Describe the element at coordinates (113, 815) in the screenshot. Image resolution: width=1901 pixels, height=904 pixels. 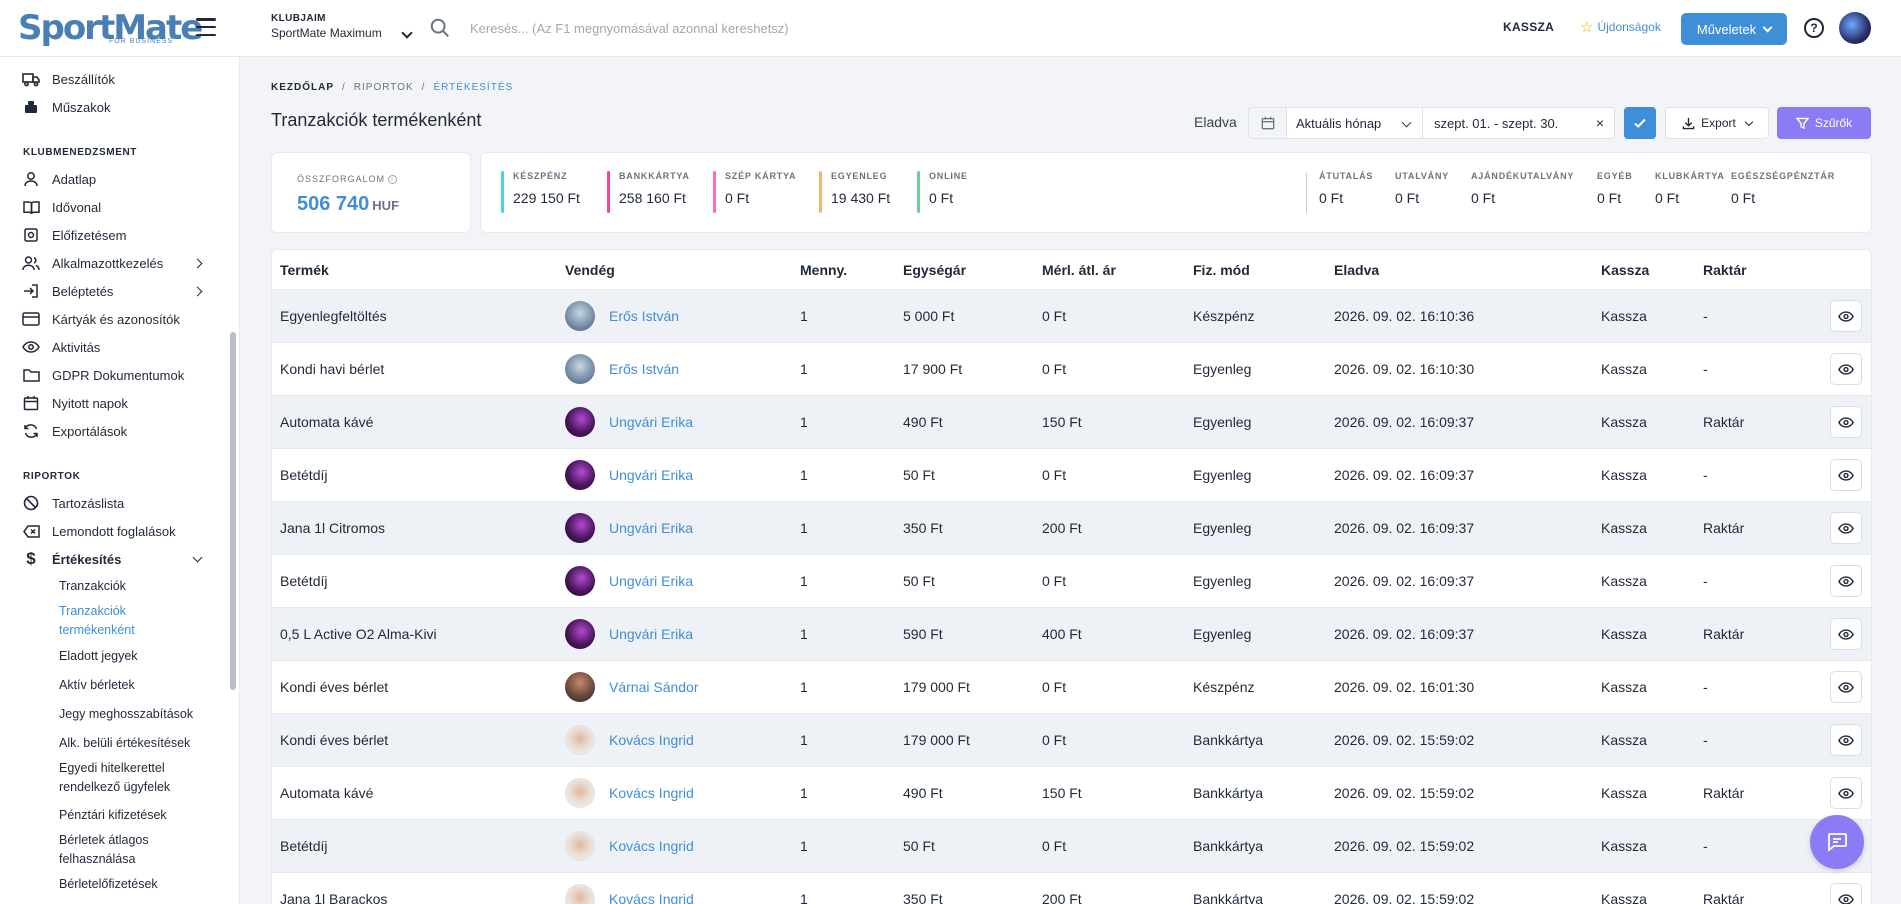
I see `sidebar-subitem-cash-payouts: Pénztári kifizetések` at that location.